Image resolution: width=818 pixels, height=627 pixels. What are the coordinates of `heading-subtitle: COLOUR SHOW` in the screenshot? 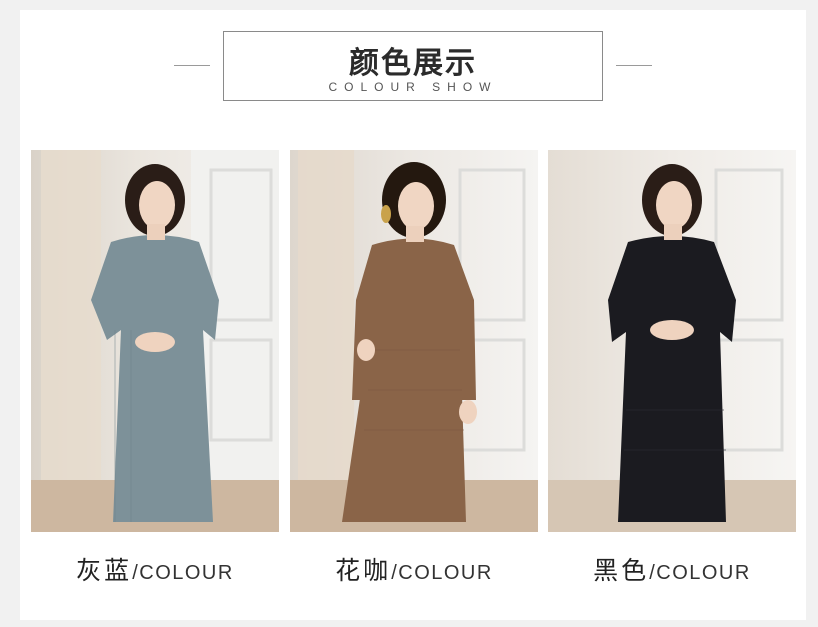 It's located at (413, 87).